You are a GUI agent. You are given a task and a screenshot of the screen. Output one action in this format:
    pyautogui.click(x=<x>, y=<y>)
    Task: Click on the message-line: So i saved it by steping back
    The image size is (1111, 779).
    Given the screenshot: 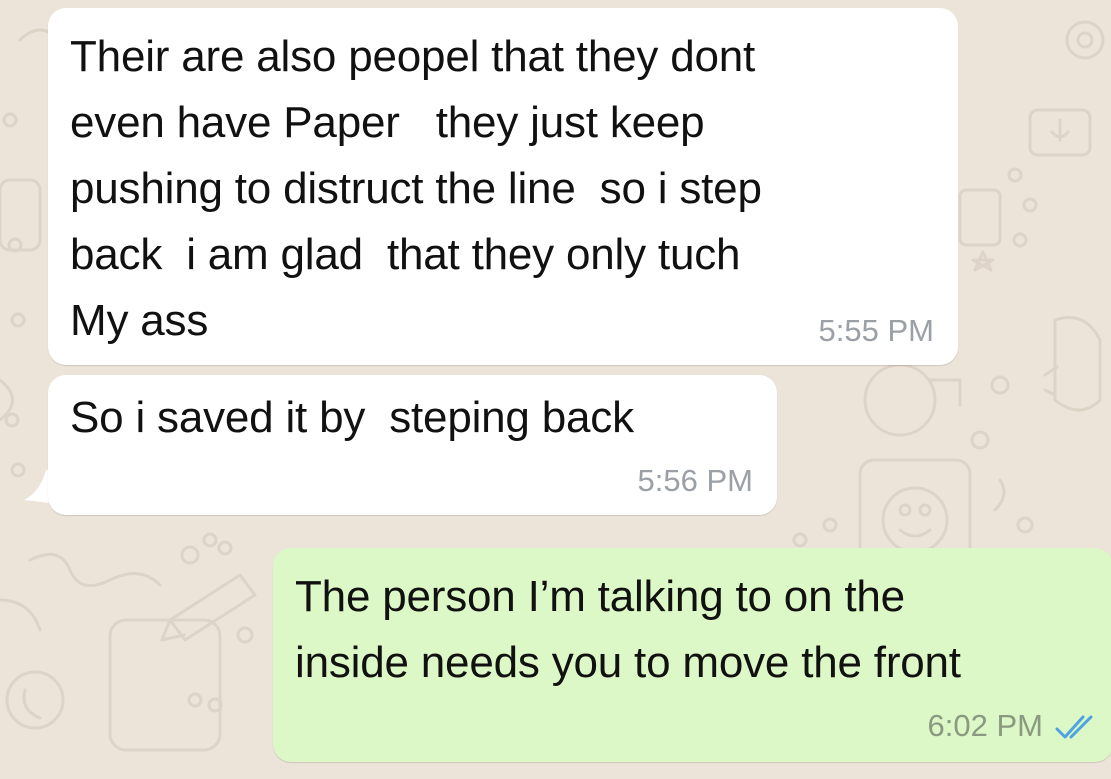 What is the action you would take?
    pyautogui.click(x=352, y=417)
    